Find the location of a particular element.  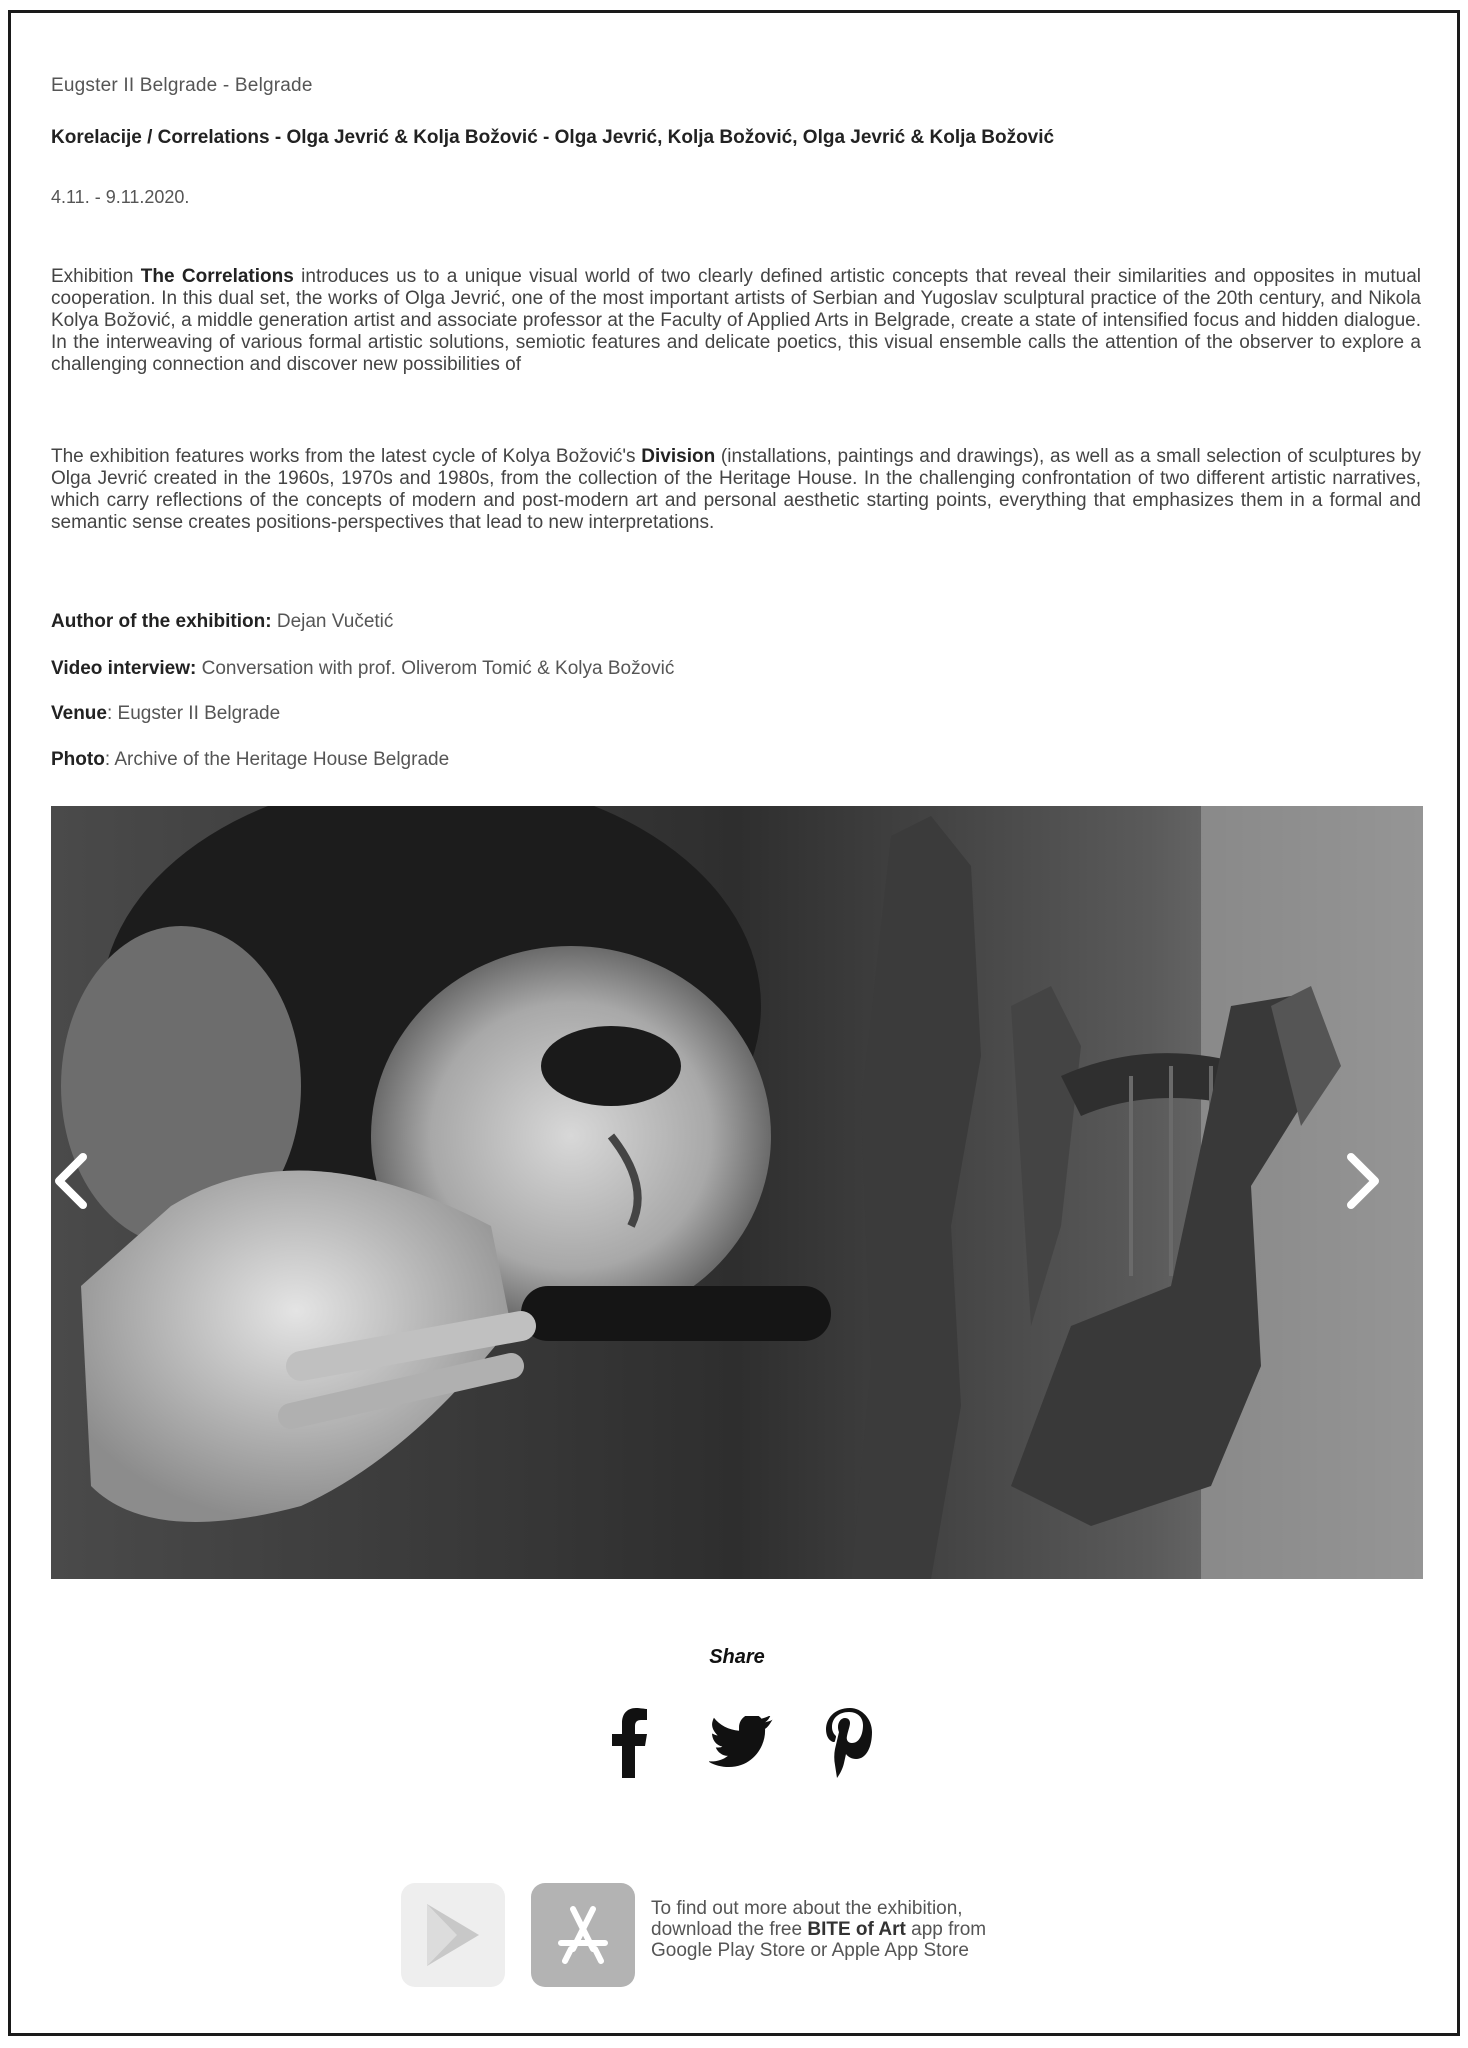

apple-app-store-button is located at coordinates (583, 1935).